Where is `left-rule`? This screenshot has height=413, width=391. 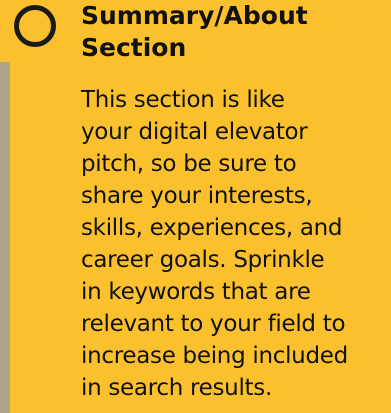
left-rule is located at coordinates (5, 237).